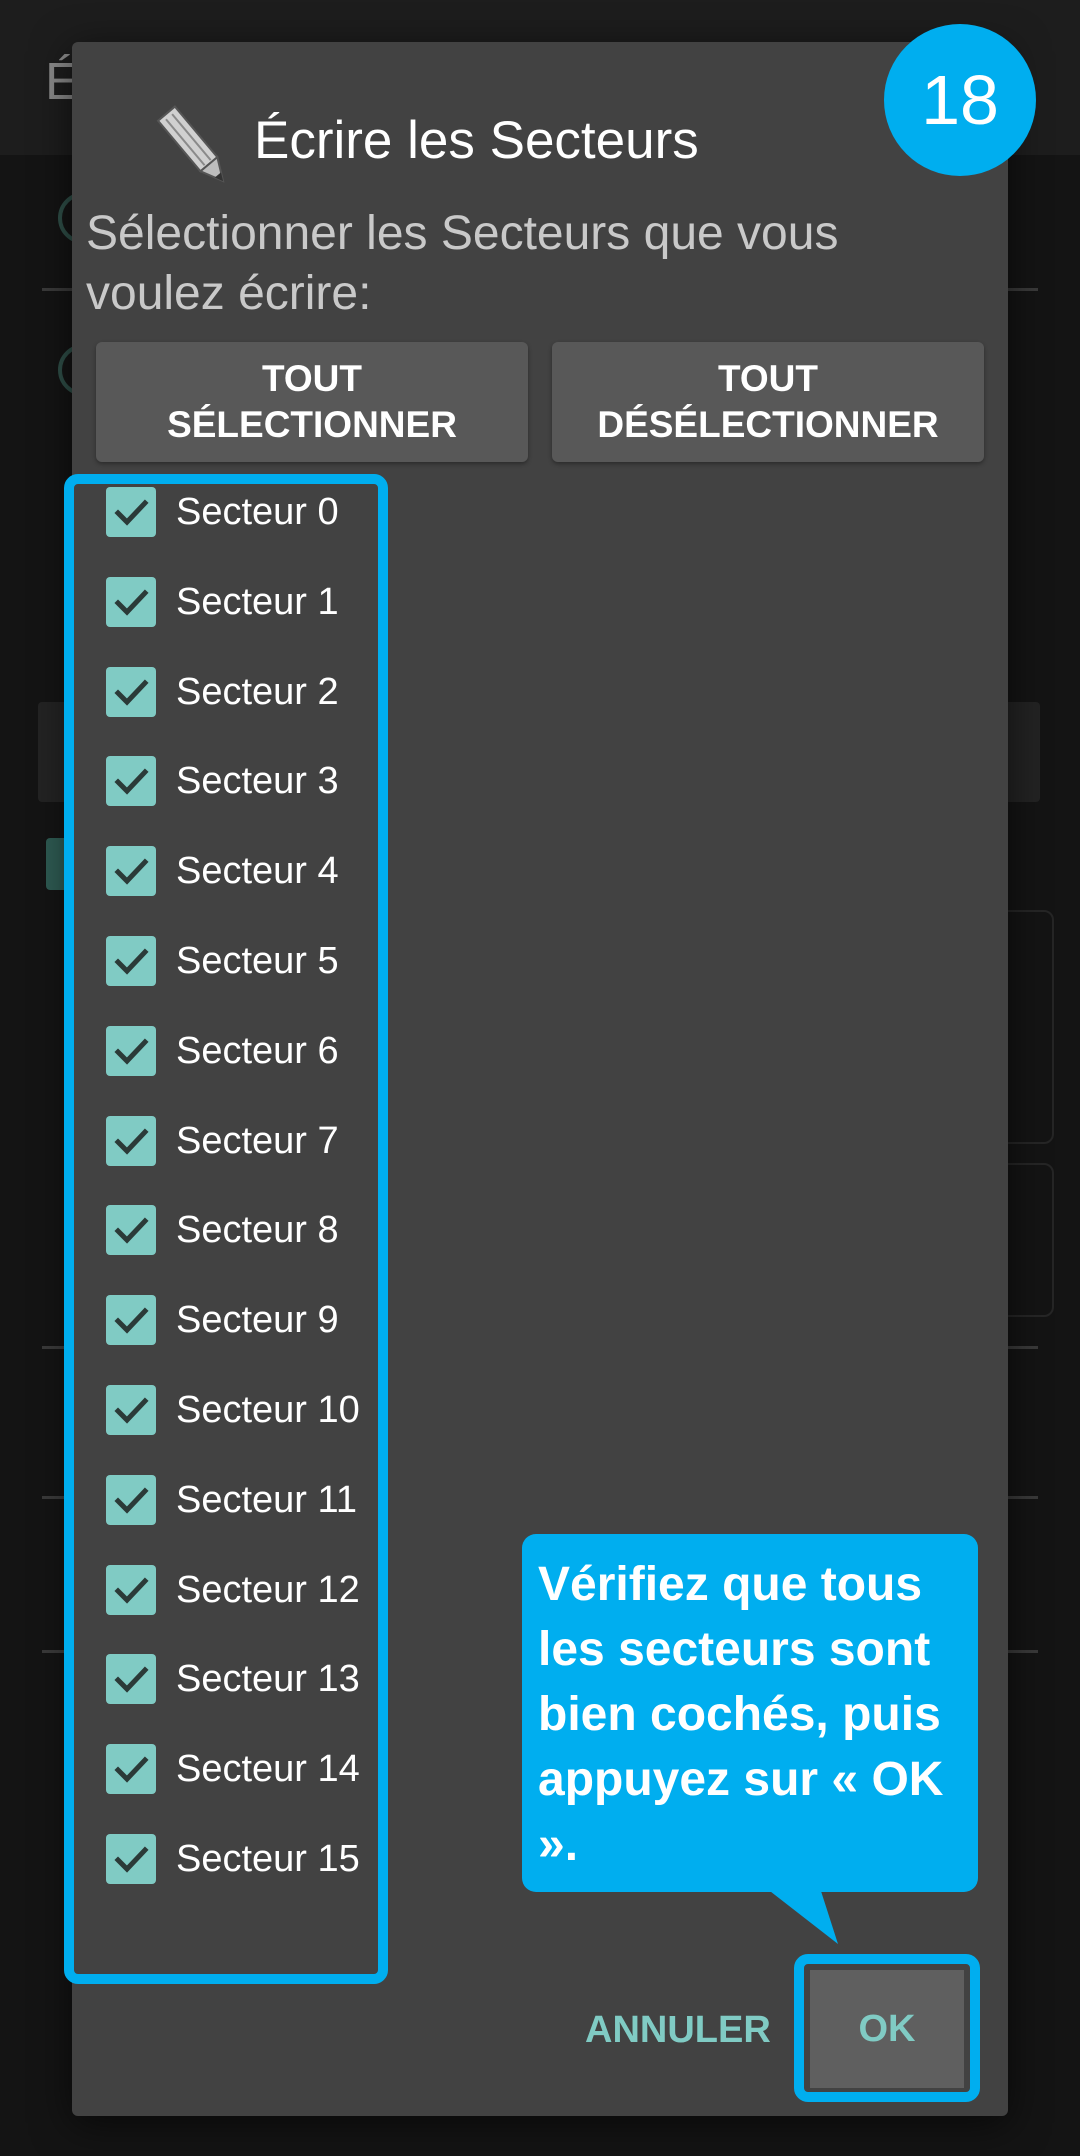 The height and width of the screenshot is (2156, 1080). I want to click on ok-button-highlight, so click(887, 2028).